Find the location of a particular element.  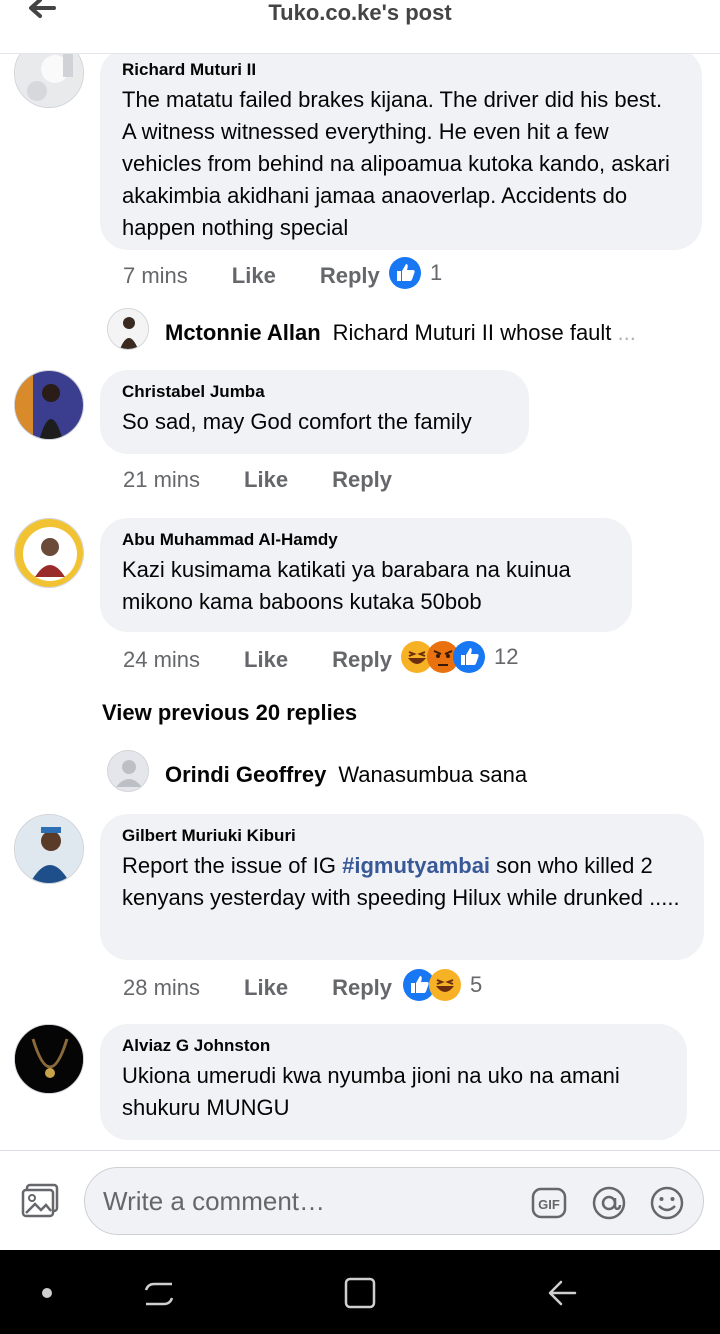

comment-author: Richard Muturi II is located at coordinates (401, 70).